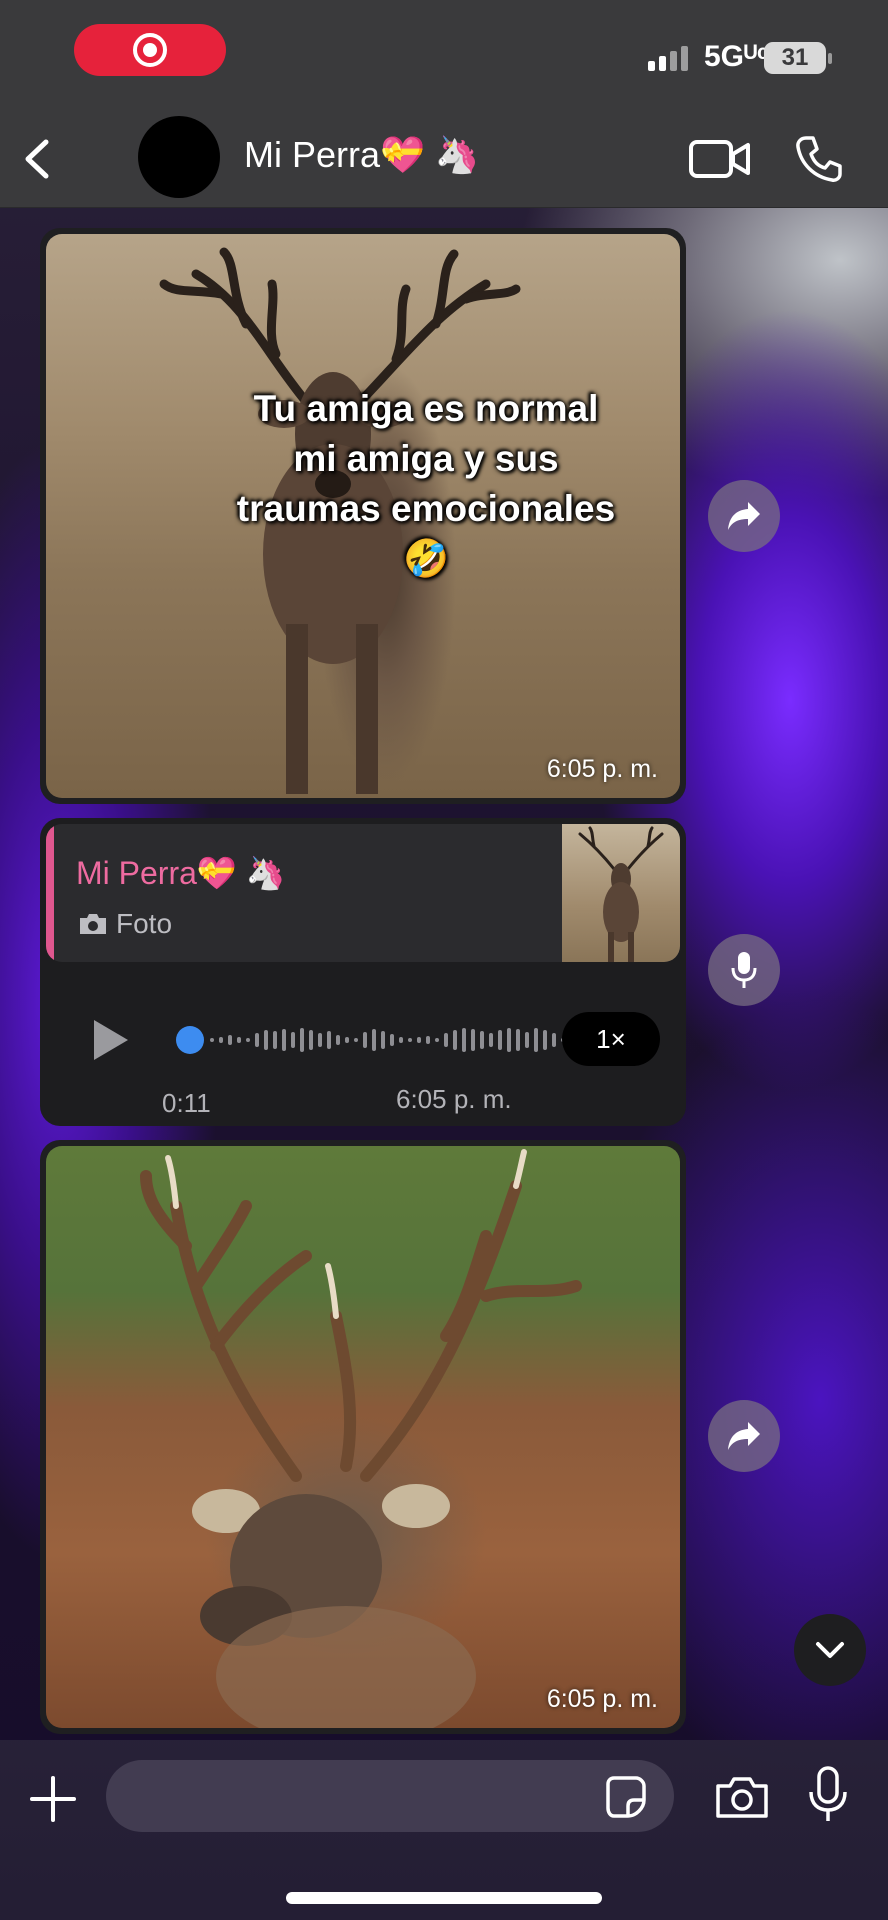  Describe the element at coordinates (190, 1040) in the screenshot. I see `playhead-handle` at that location.